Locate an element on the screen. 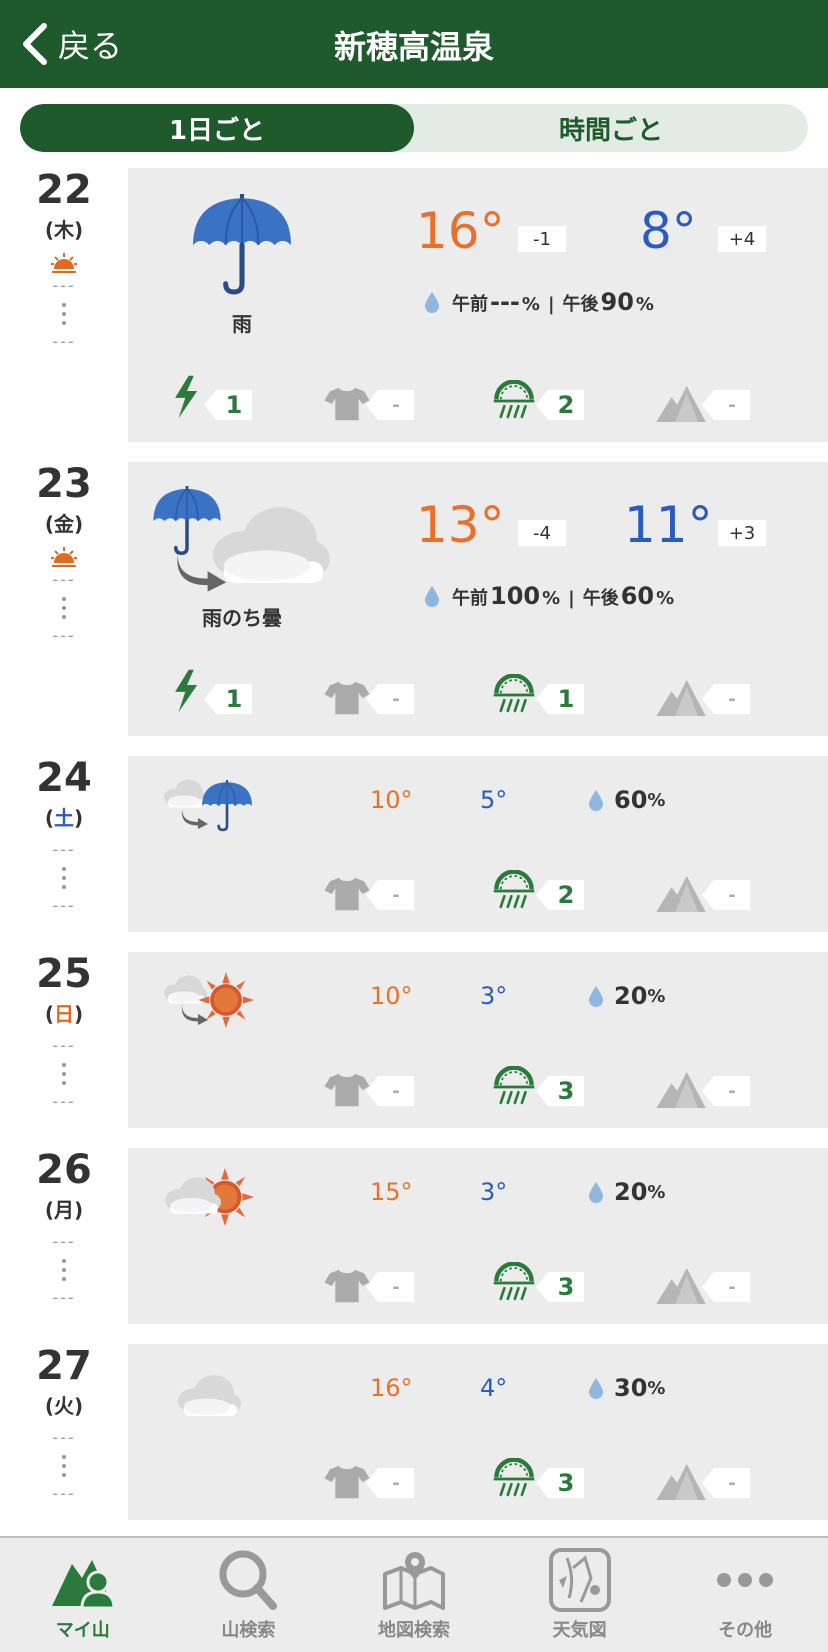 The height and width of the screenshot is (1652, 828). weather-map-icon is located at coordinates (579, 1580).